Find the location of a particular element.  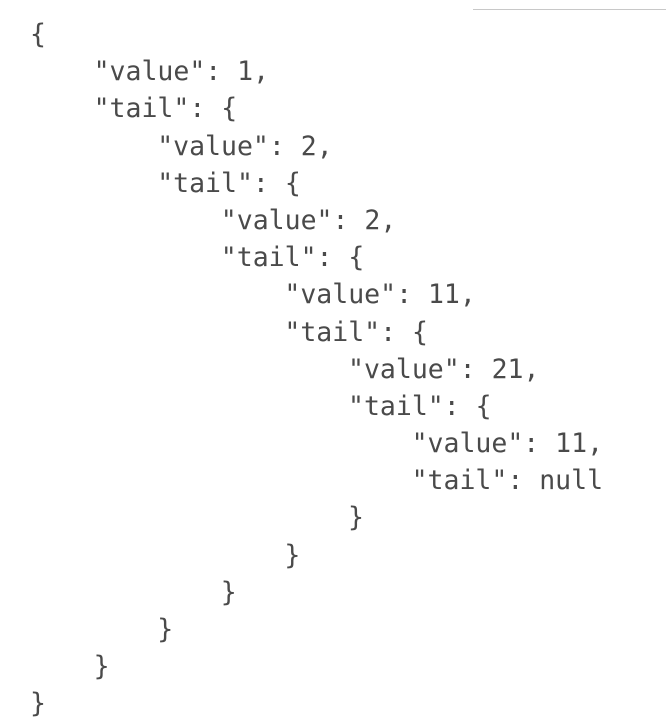

code-text: { is located at coordinates (38, 34).